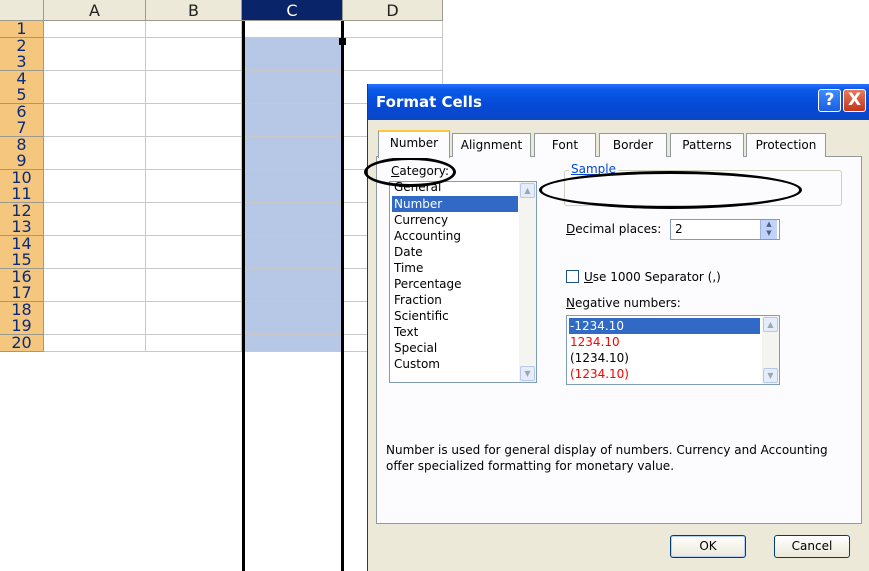 The image size is (869, 571). I want to click on spin-down-icon: ▼, so click(768, 233).